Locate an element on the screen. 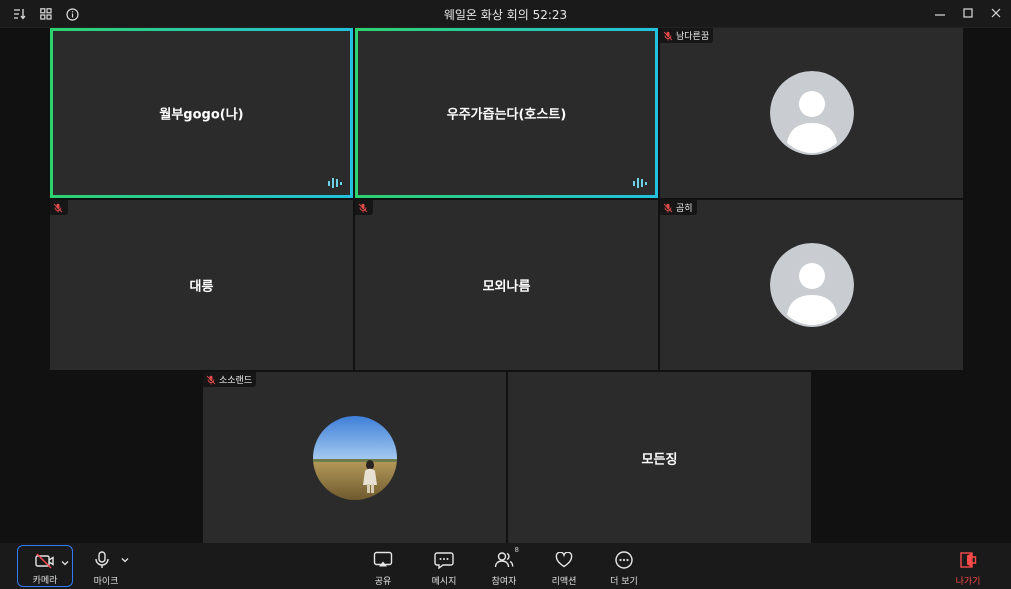  participant-name: 모외나름 is located at coordinates (506, 287).